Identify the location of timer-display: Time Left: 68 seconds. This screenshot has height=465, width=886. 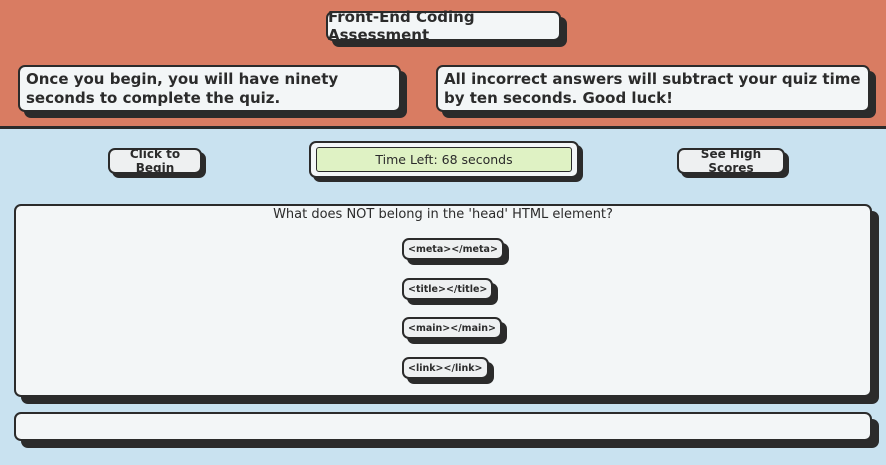
(444, 159).